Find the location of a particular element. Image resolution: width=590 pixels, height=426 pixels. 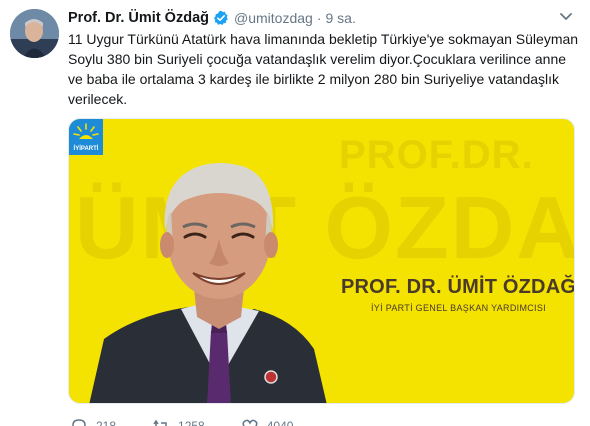

verified-badge-icon is located at coordinates (221, 17).